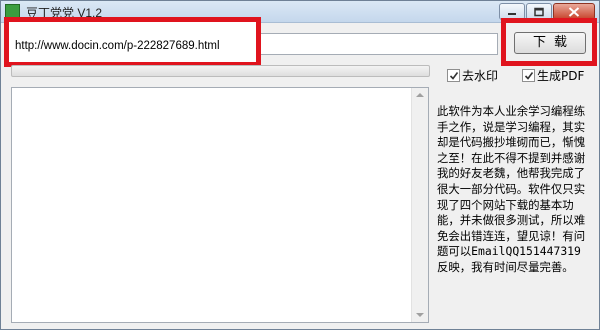 The image size is (600, 330). What do you see at coordinates (420, 315) in the screenshot?
I see `scroll-down-icon` at bounding box center [420, 315].